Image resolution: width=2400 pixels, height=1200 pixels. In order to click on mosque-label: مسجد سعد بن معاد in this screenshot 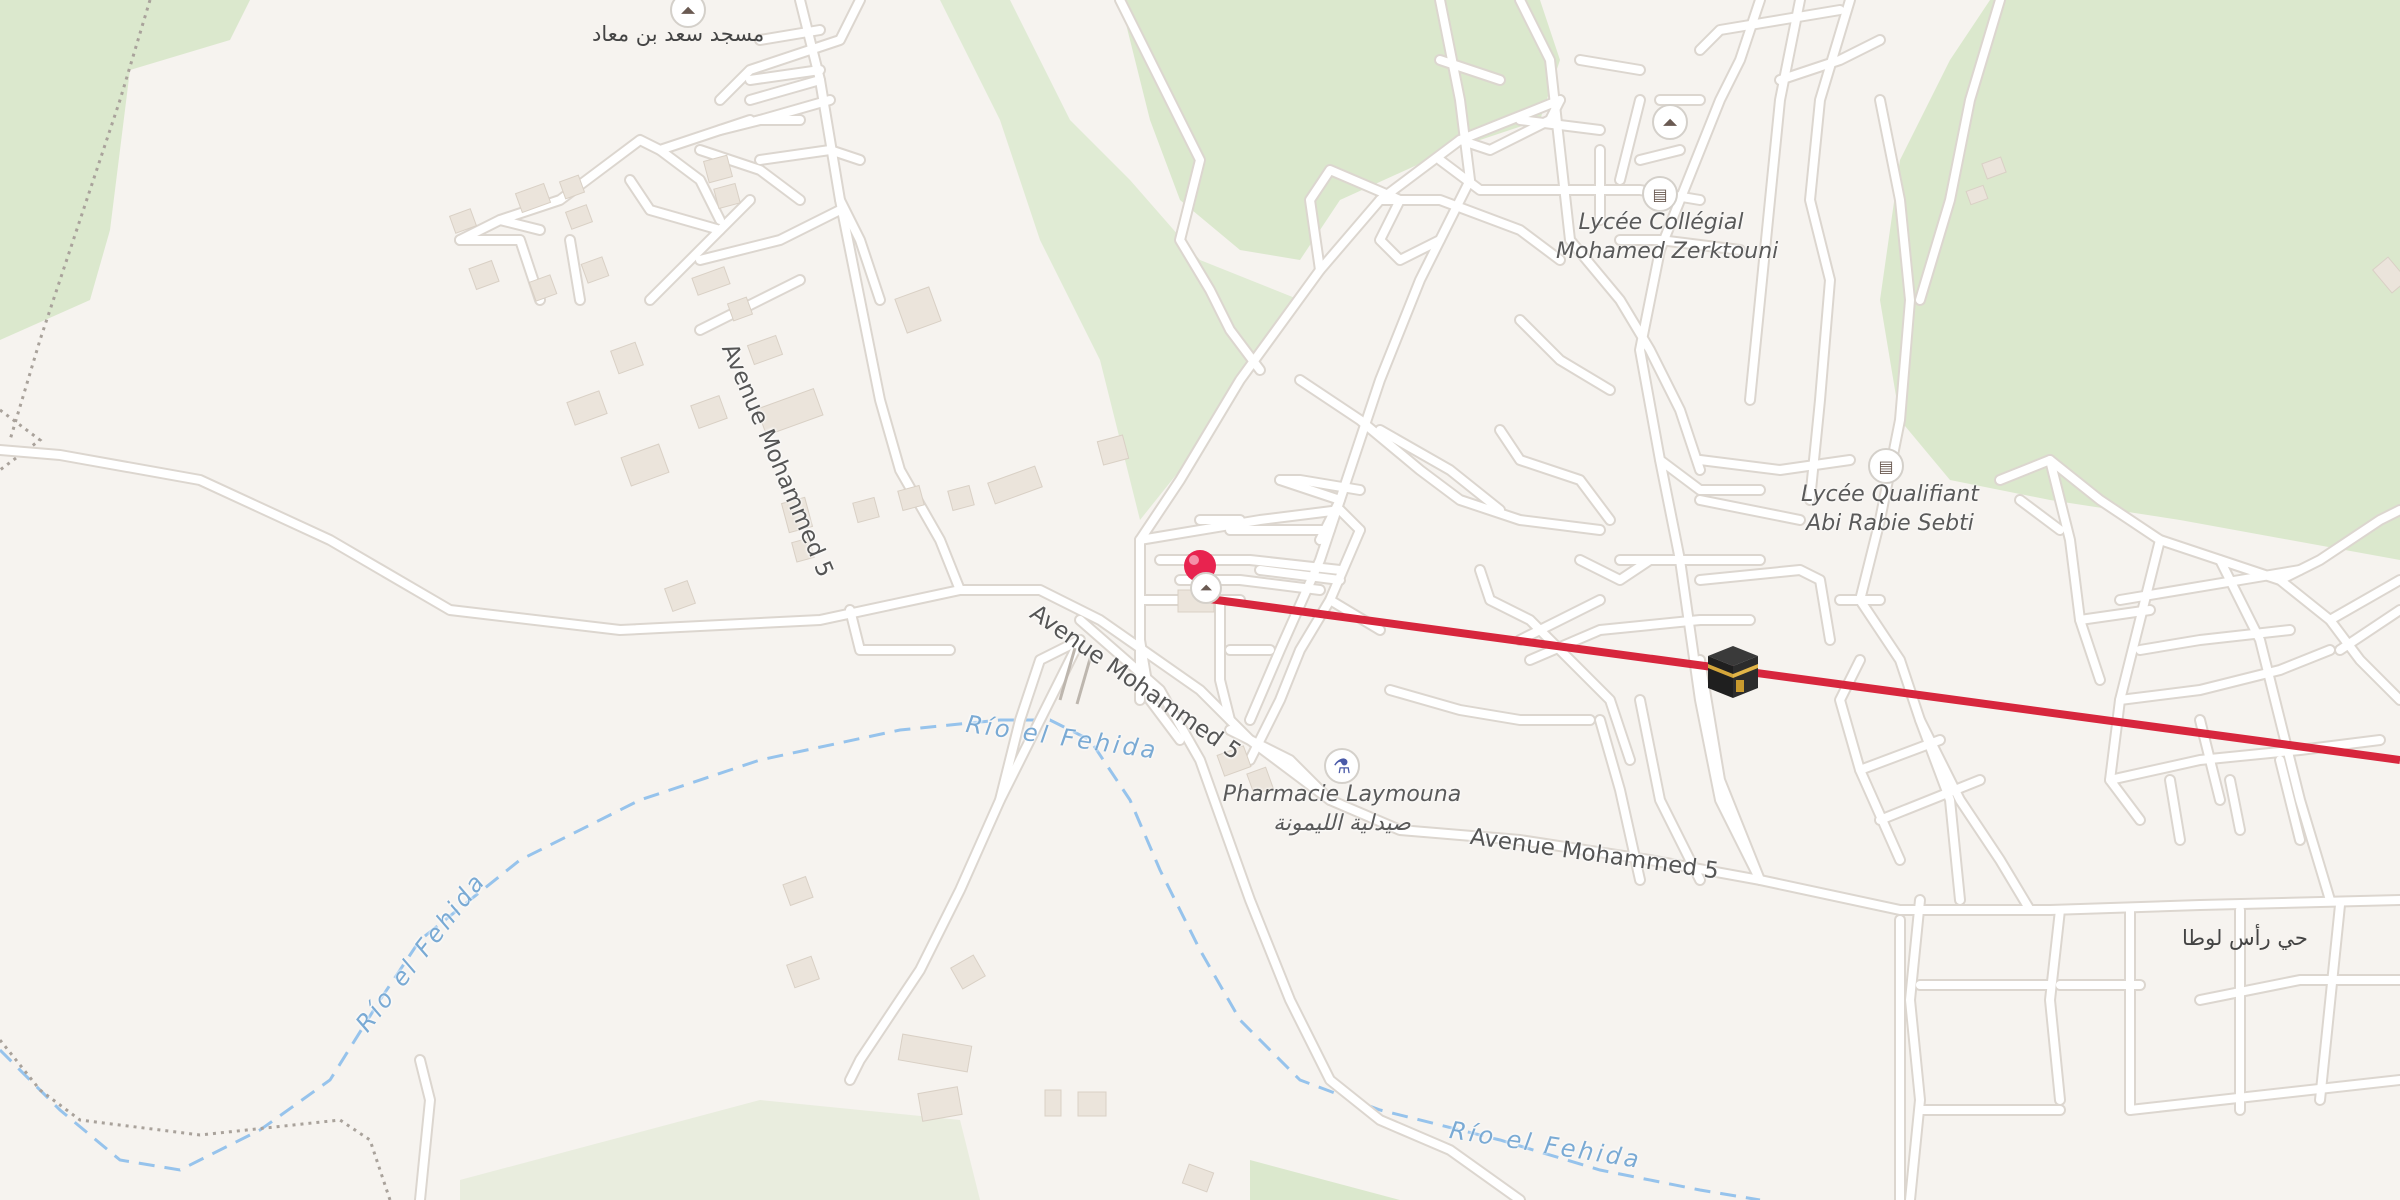, I will do `click(678, 34)`.